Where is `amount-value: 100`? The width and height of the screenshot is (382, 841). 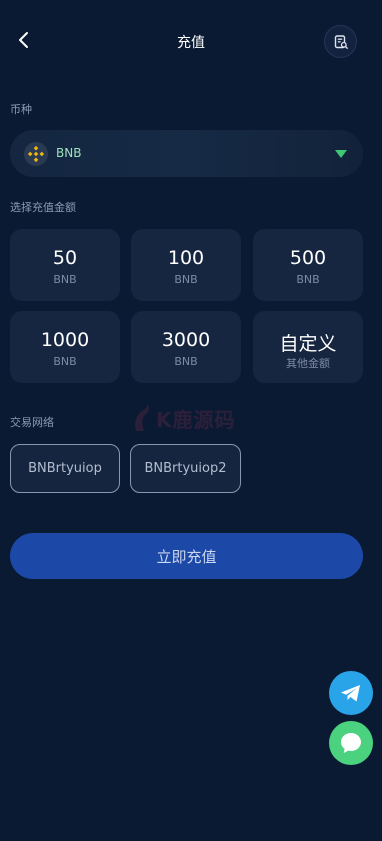
amount-value: 100 is located at coordinates (186, 258).